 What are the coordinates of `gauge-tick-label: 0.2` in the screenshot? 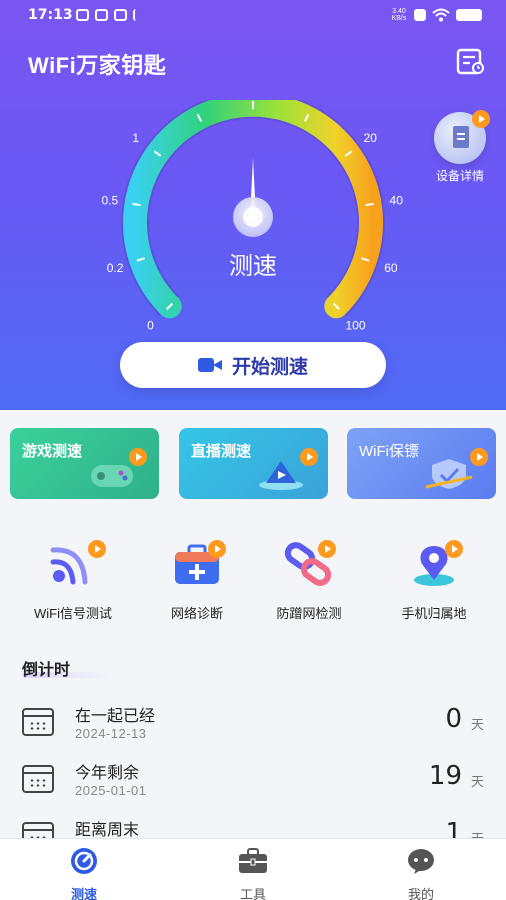 It's located at (115, 268).